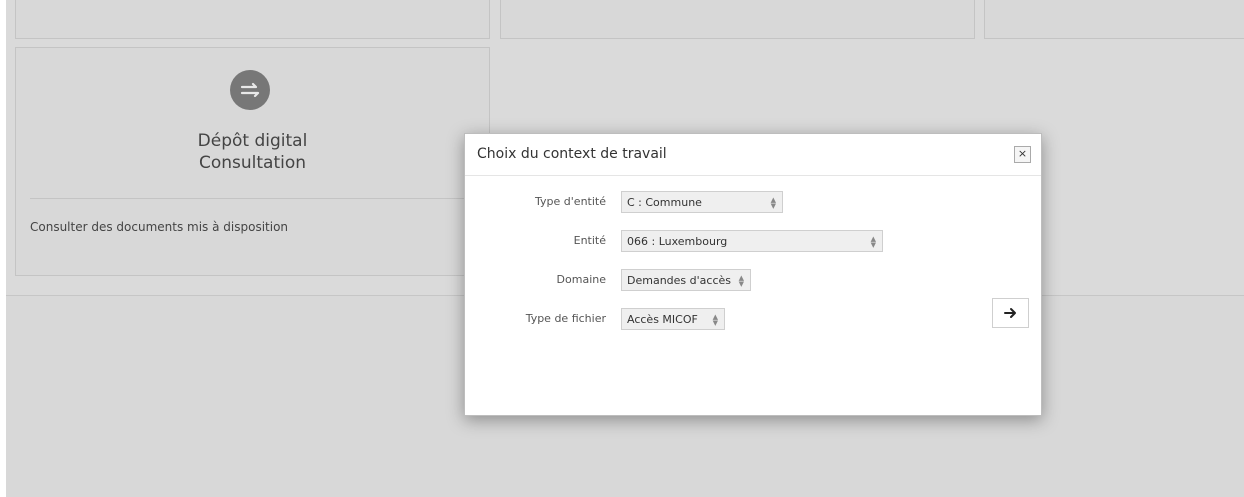 The width and height of the screenshot is (1244, 497). I want to click on submit-button, so click(1010, 313).